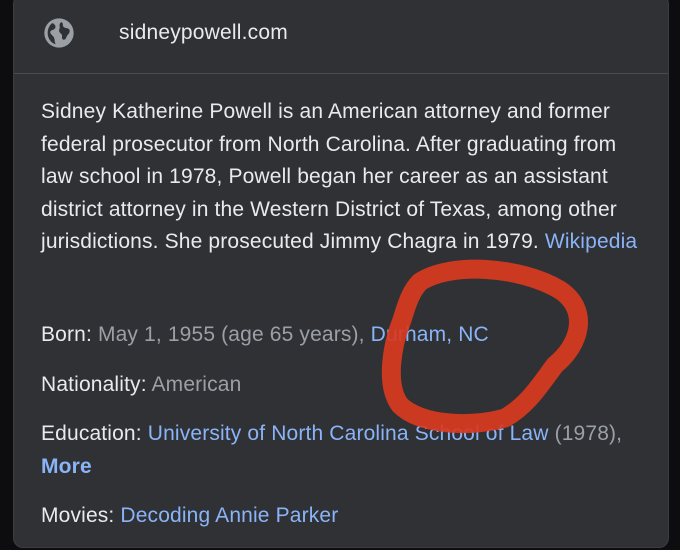 The image size is (680, 550). I want to click on born-date: May 1, 1955 (age 65 years), so click(228, 334).